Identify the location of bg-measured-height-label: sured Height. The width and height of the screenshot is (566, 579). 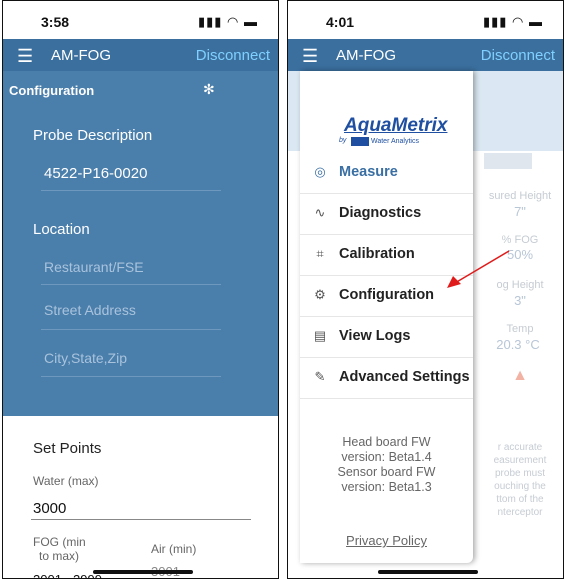
(520, 196).